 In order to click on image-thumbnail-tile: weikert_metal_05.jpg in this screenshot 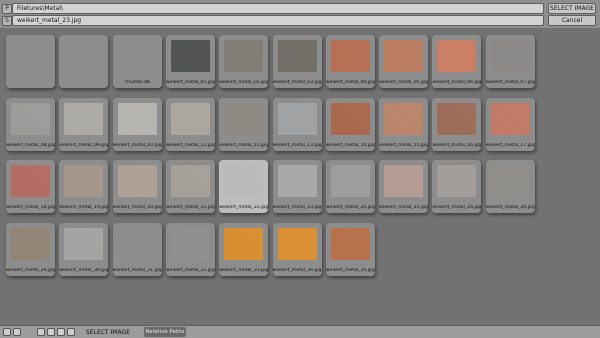, I will do `click(404, 61)`.